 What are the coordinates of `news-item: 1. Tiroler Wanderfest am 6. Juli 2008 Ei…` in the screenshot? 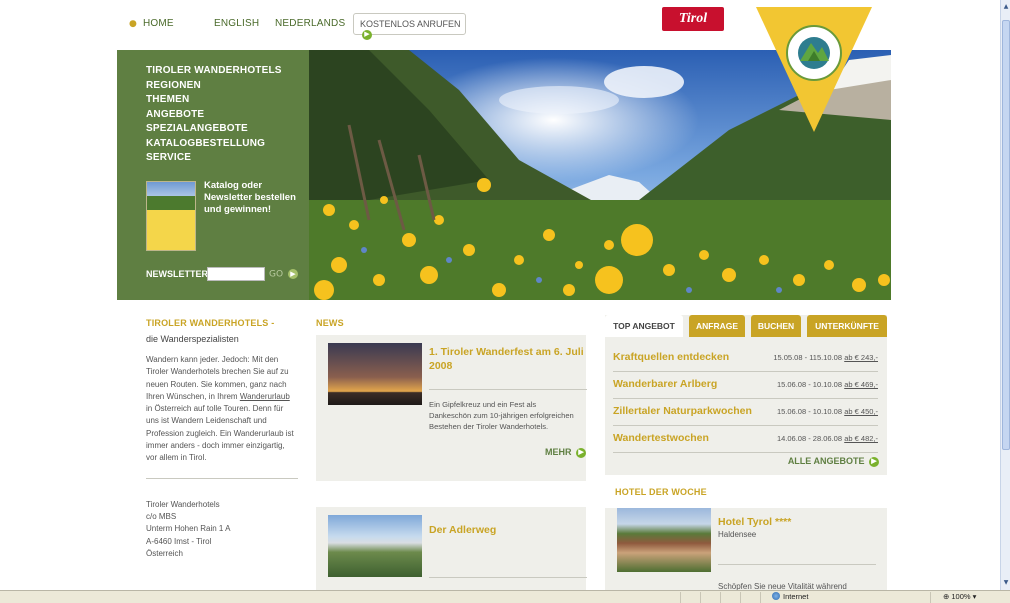 It's located at (451, 408).